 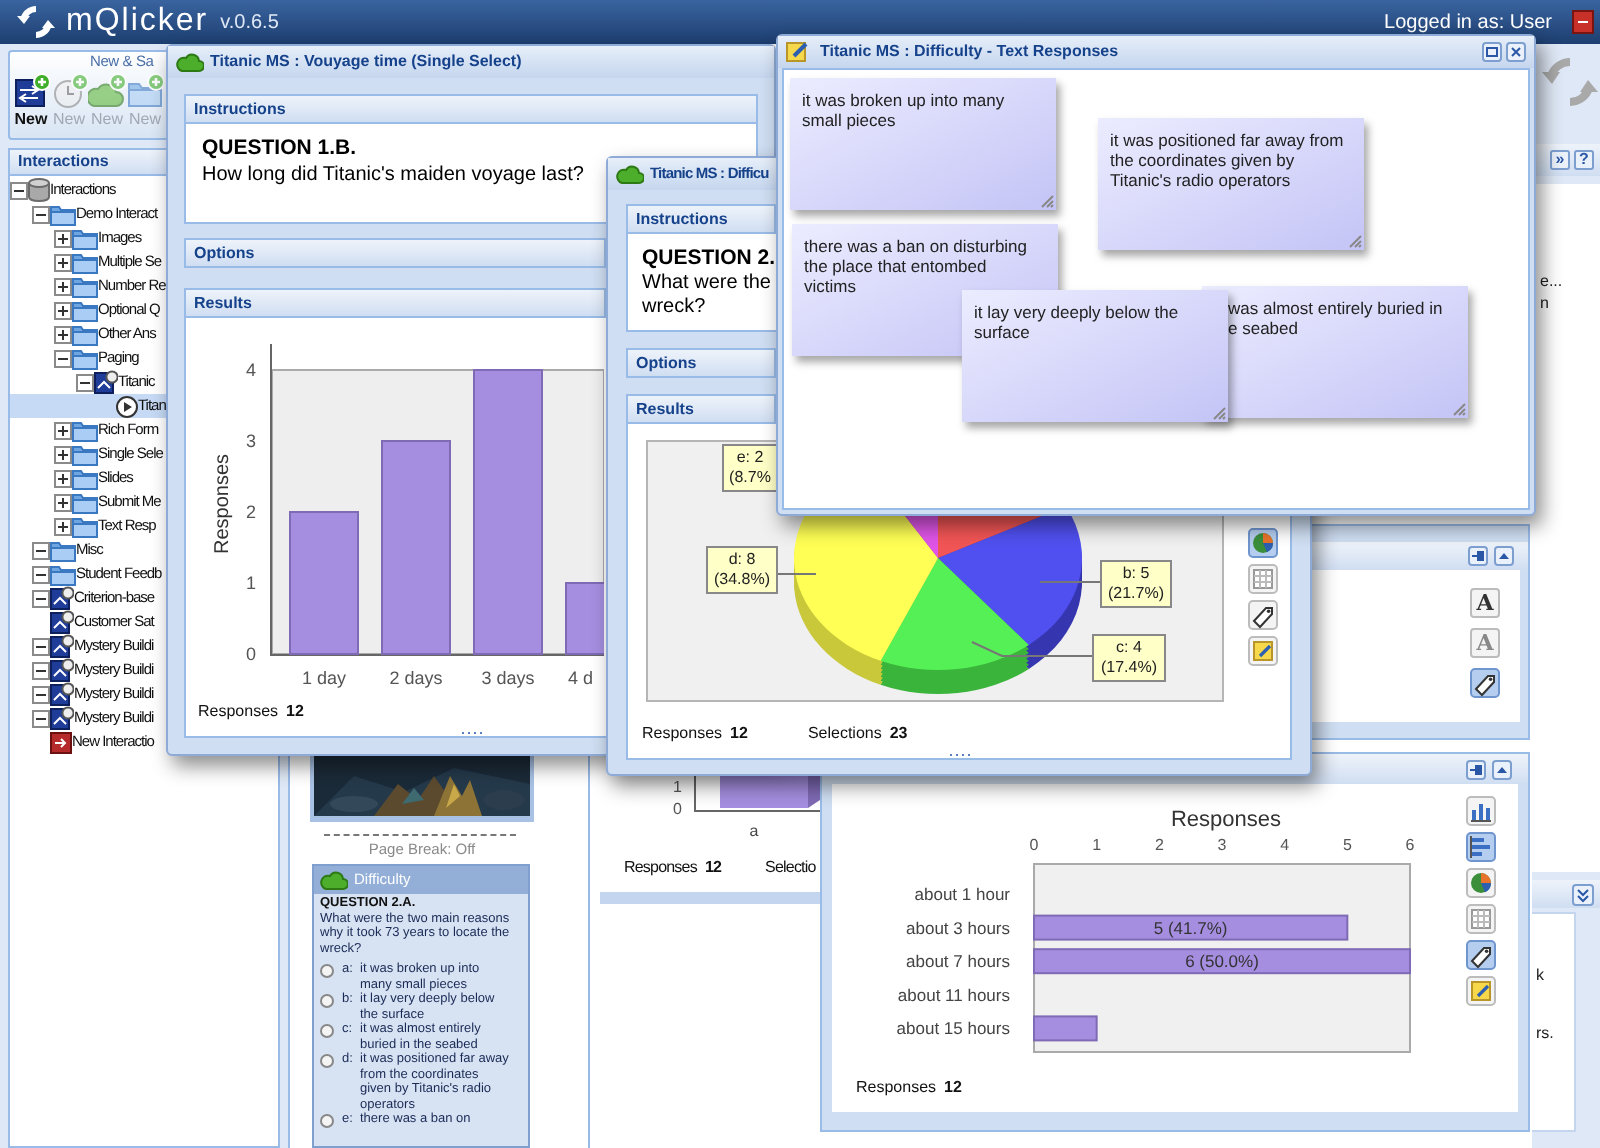 What do you see at coordinates (1335, 352) in the screenshot?
I see `sticky-note: was almost entirely buried in e seabed` at bounding box center [1335, 352].